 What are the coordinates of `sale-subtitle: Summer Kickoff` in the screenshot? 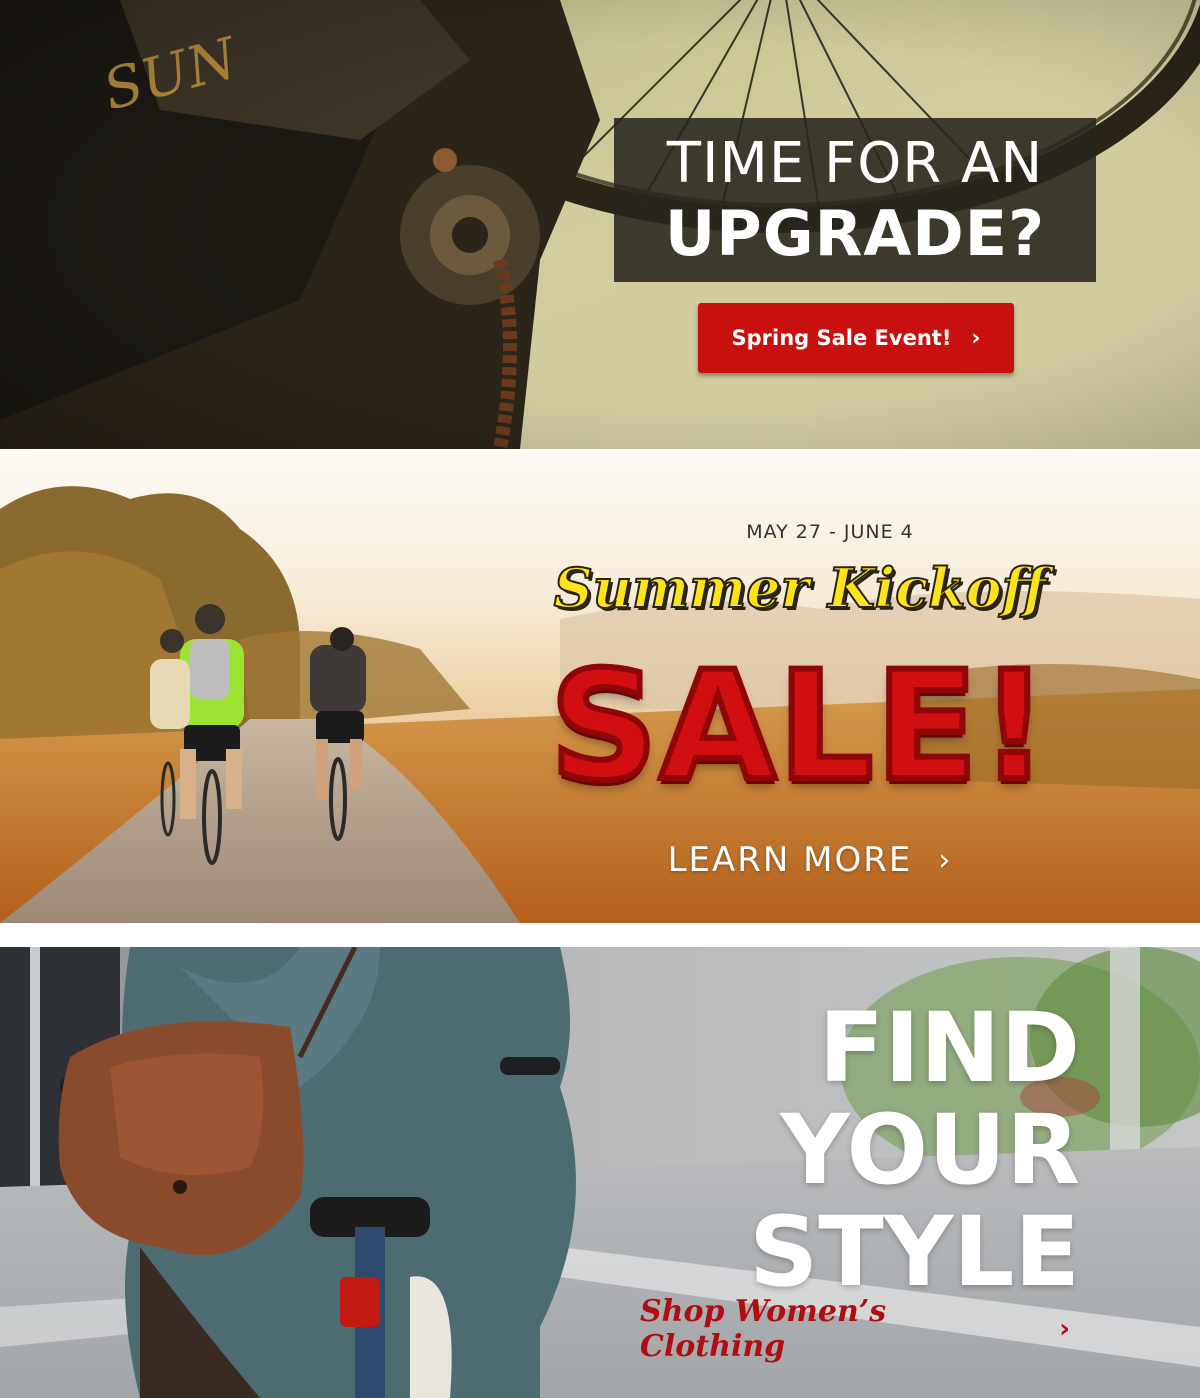 It's located at (800, 588).